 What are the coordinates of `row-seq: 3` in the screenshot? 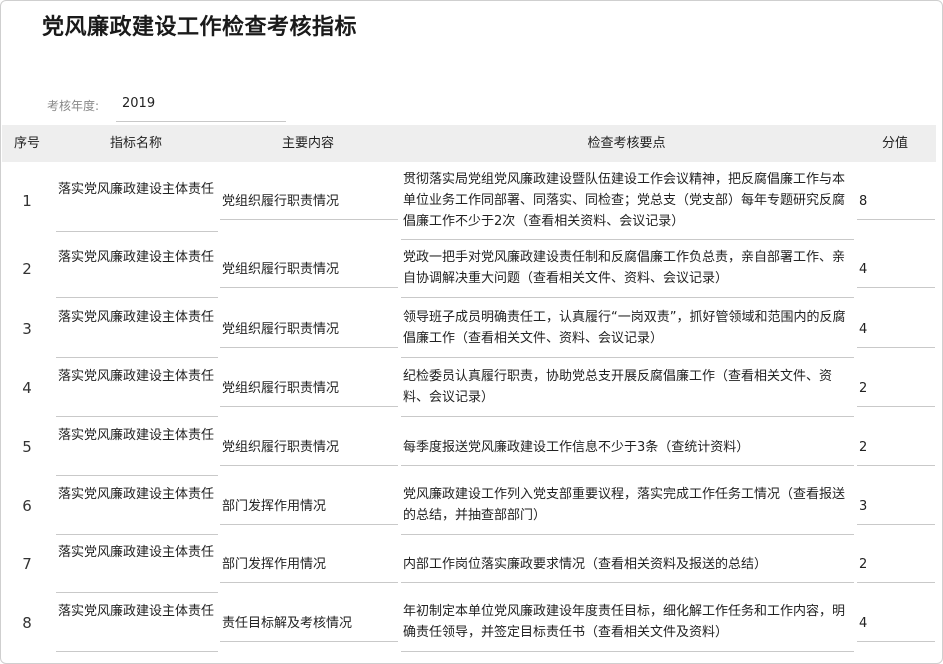 It's located at (27, 329).